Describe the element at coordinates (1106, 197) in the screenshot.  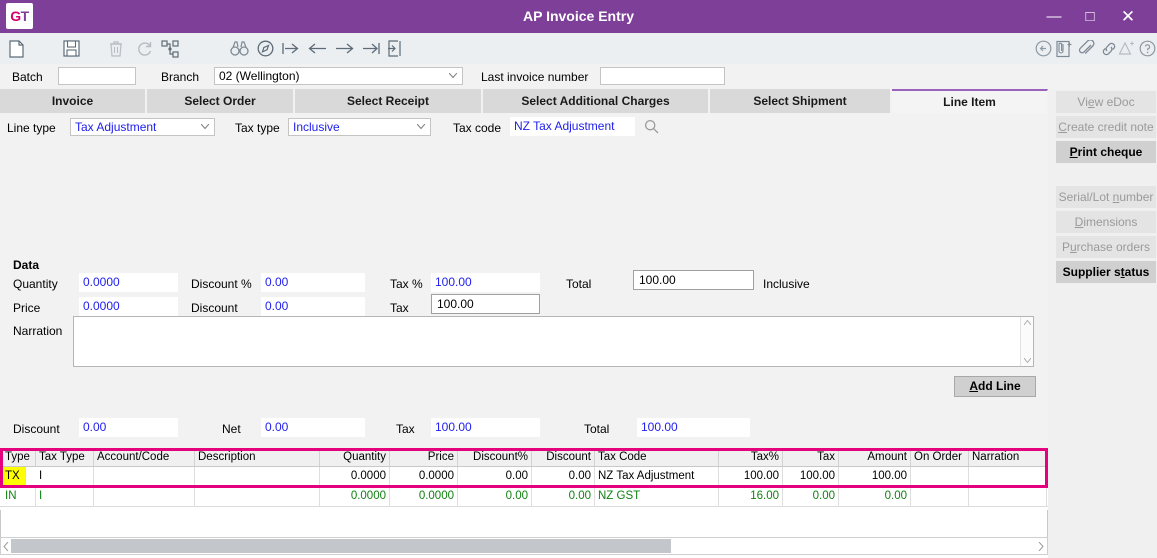
I see `serial-lot-number-button: Serial/Lot number` at that location.